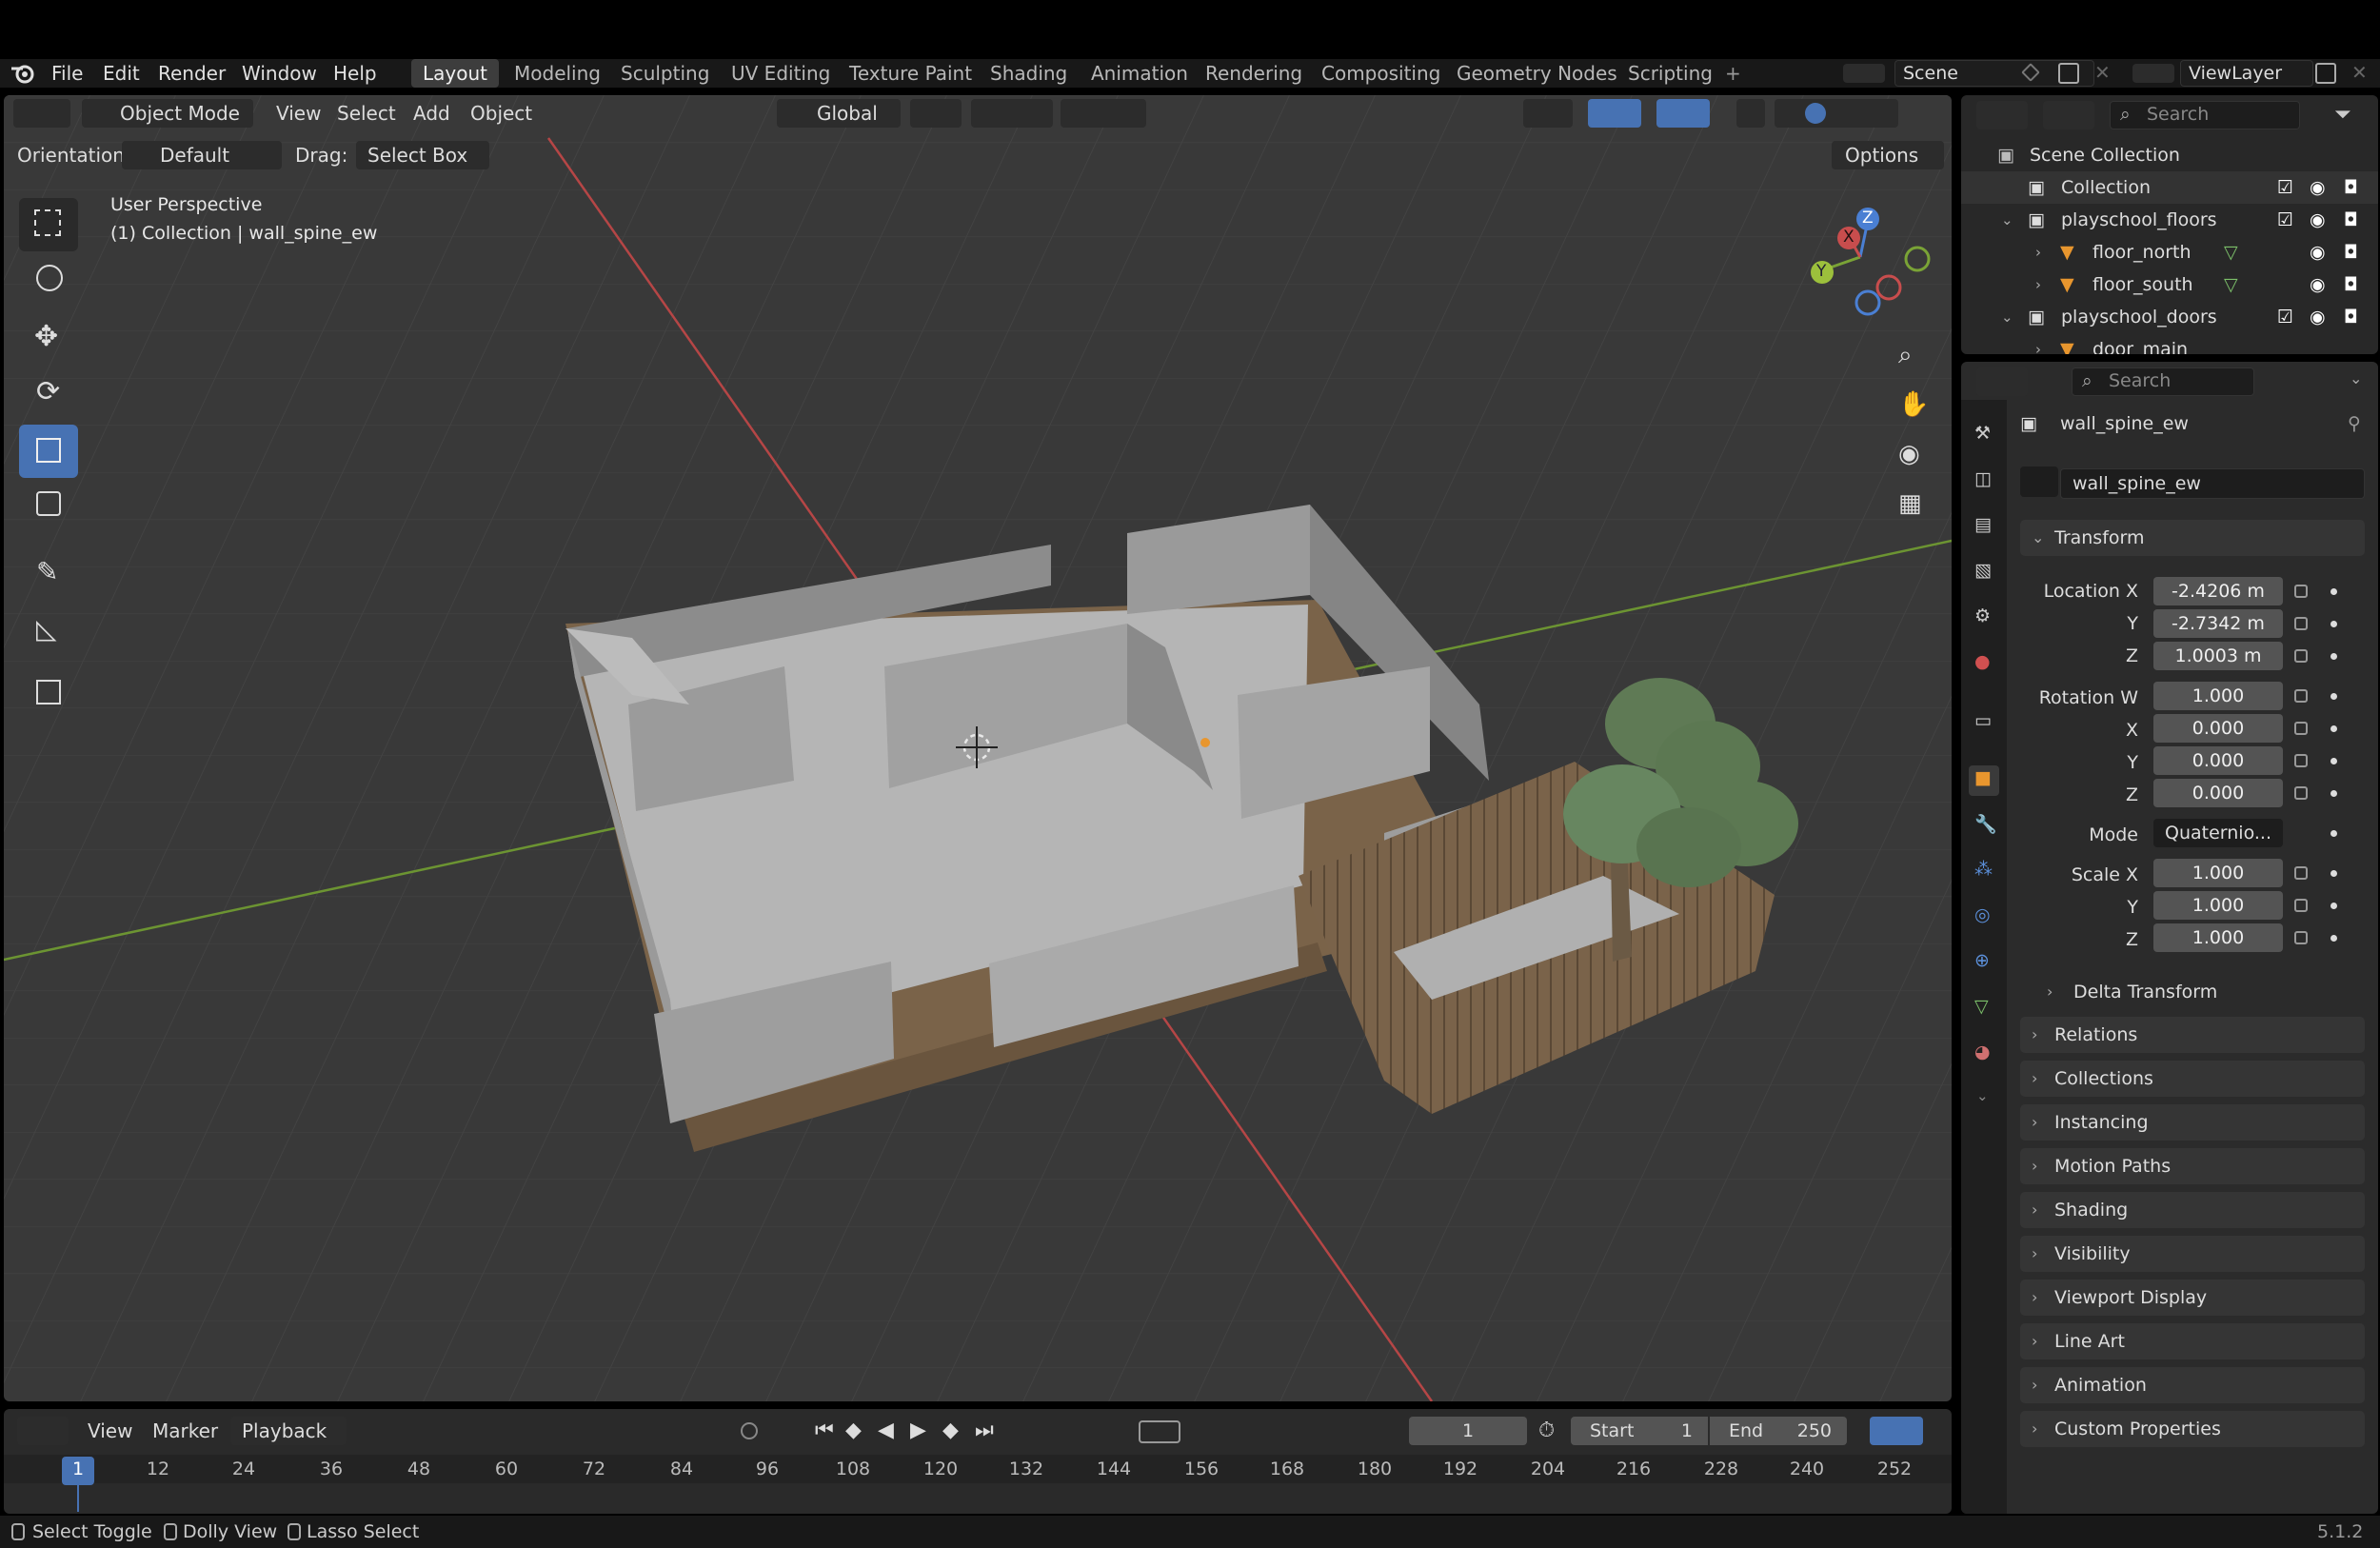 The height and width of the screenshot is (1548, 2380). What do you see at coordinates (2212, 483) in the screenshot?
I see `object-name-field: wall_spine_ew` at bounding box center [2212, 483].